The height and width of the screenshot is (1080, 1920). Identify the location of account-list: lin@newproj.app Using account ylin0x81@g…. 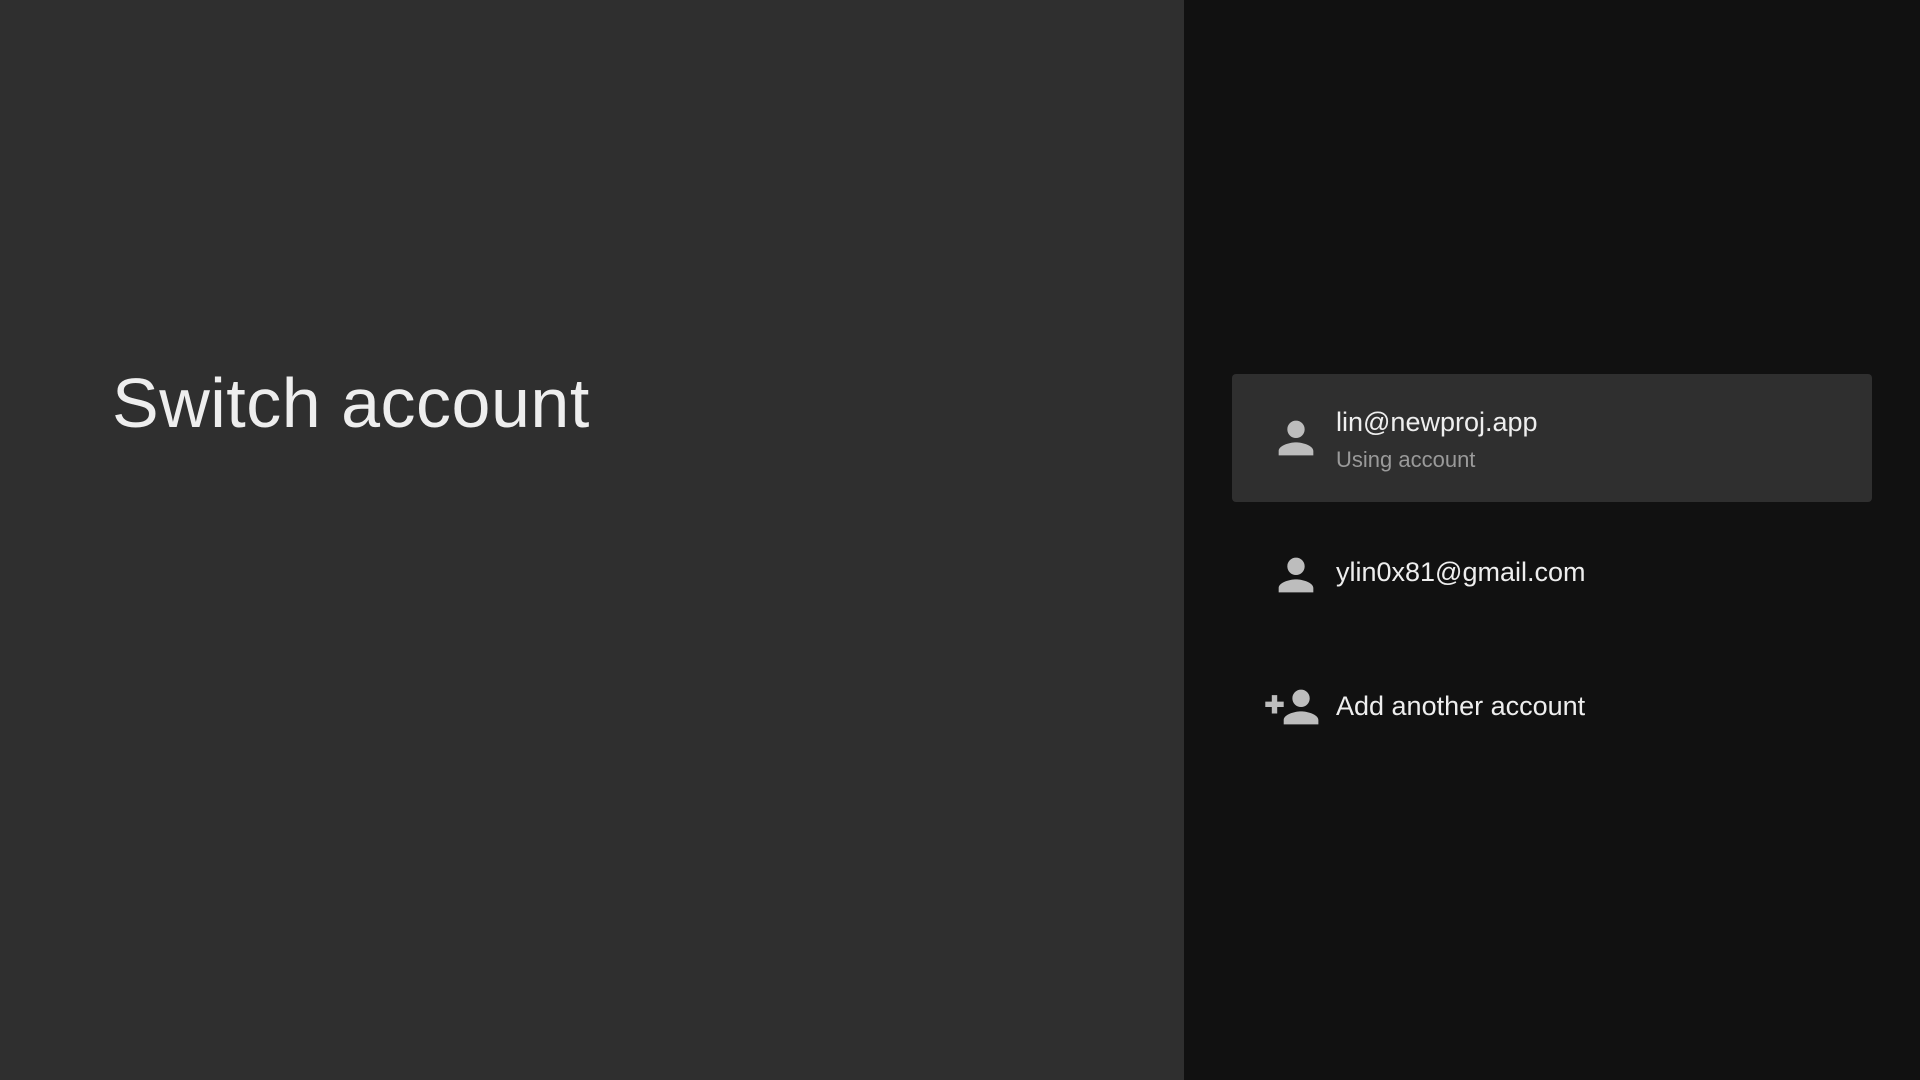
(1552, 573).